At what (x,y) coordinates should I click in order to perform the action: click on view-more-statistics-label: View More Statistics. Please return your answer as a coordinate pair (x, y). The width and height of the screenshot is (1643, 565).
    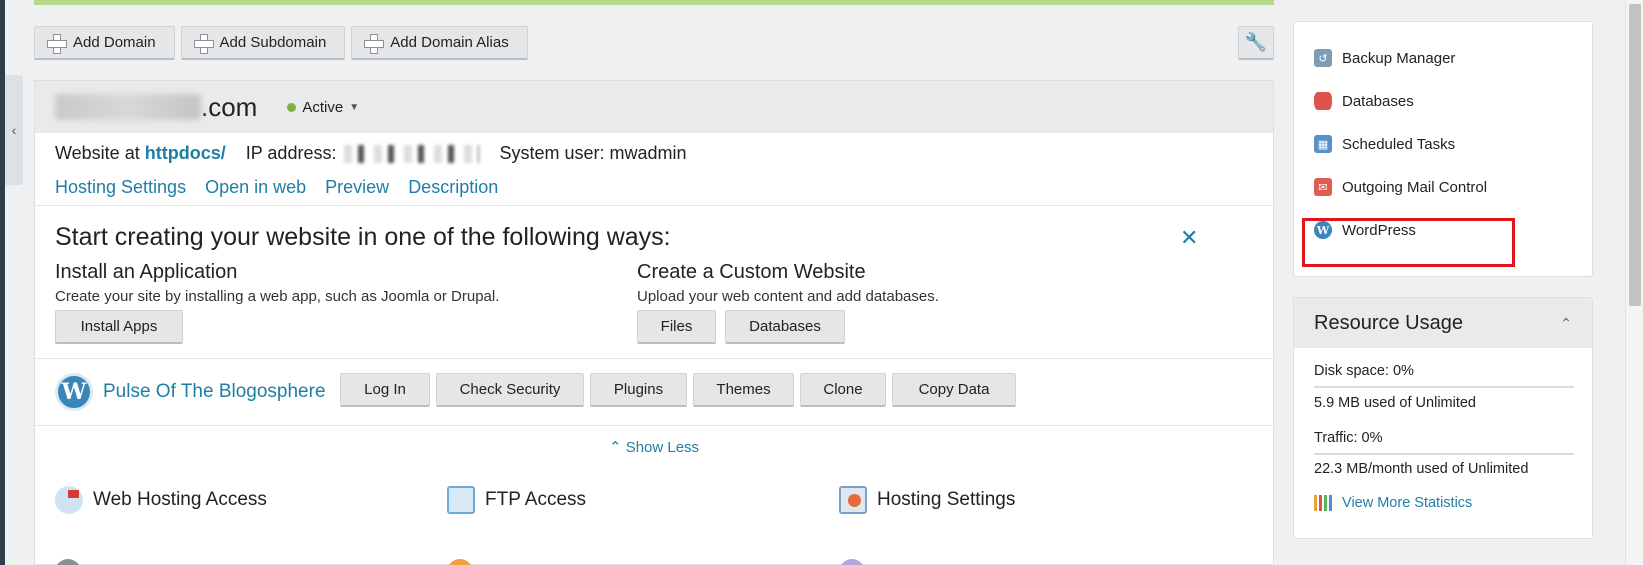
    Looking at the image, I should click on (1407, 503).